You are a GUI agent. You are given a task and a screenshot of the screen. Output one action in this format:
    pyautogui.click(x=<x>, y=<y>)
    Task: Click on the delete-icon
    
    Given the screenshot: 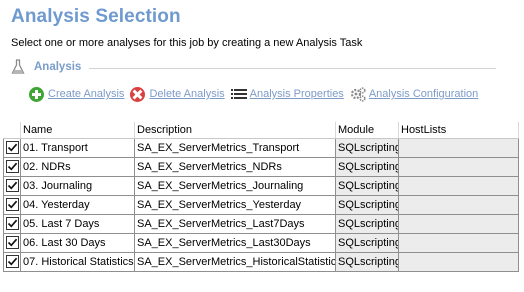 What is the action you would take?
    pyautogui.click(x=138, y=94)
    